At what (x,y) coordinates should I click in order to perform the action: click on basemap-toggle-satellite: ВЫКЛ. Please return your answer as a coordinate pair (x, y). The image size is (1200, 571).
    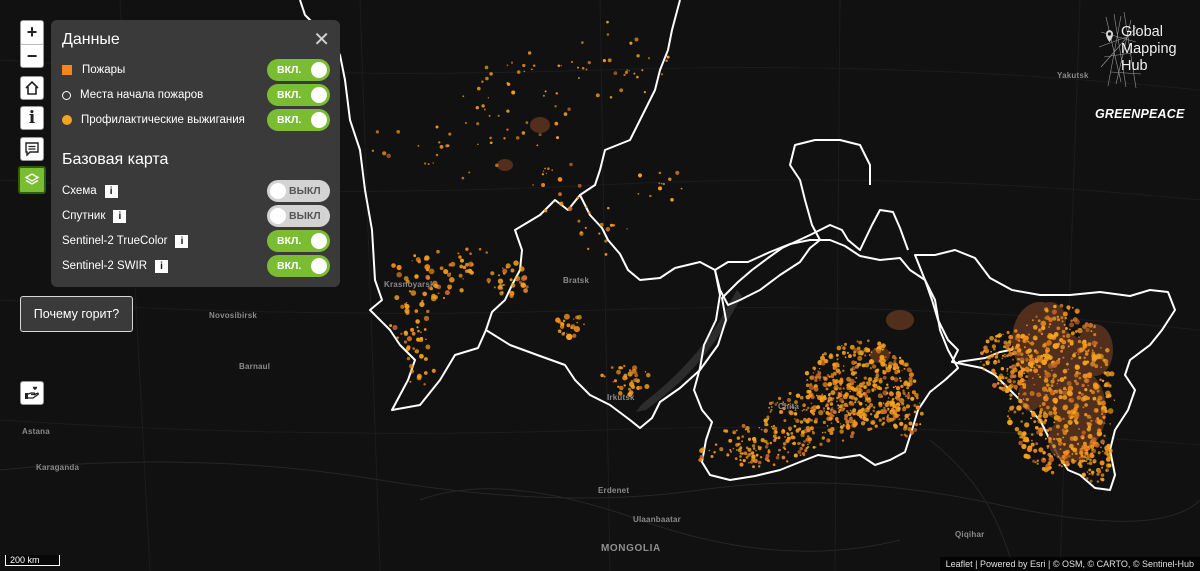
    Looking at the image, I should click on (298, 216).